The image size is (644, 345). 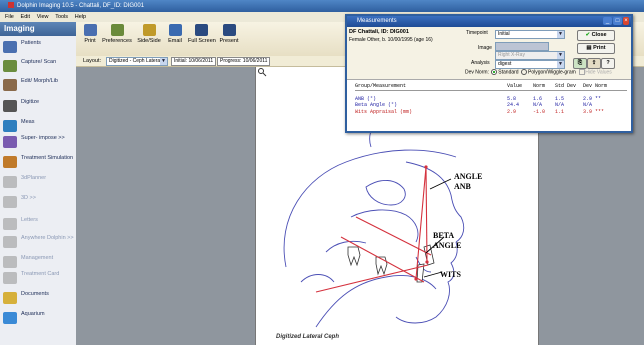 What do you see at coordinates (28, 198) in the screenshot?
I see `sidebar-item-label: 3D >>` at bounding box center [28, 198].